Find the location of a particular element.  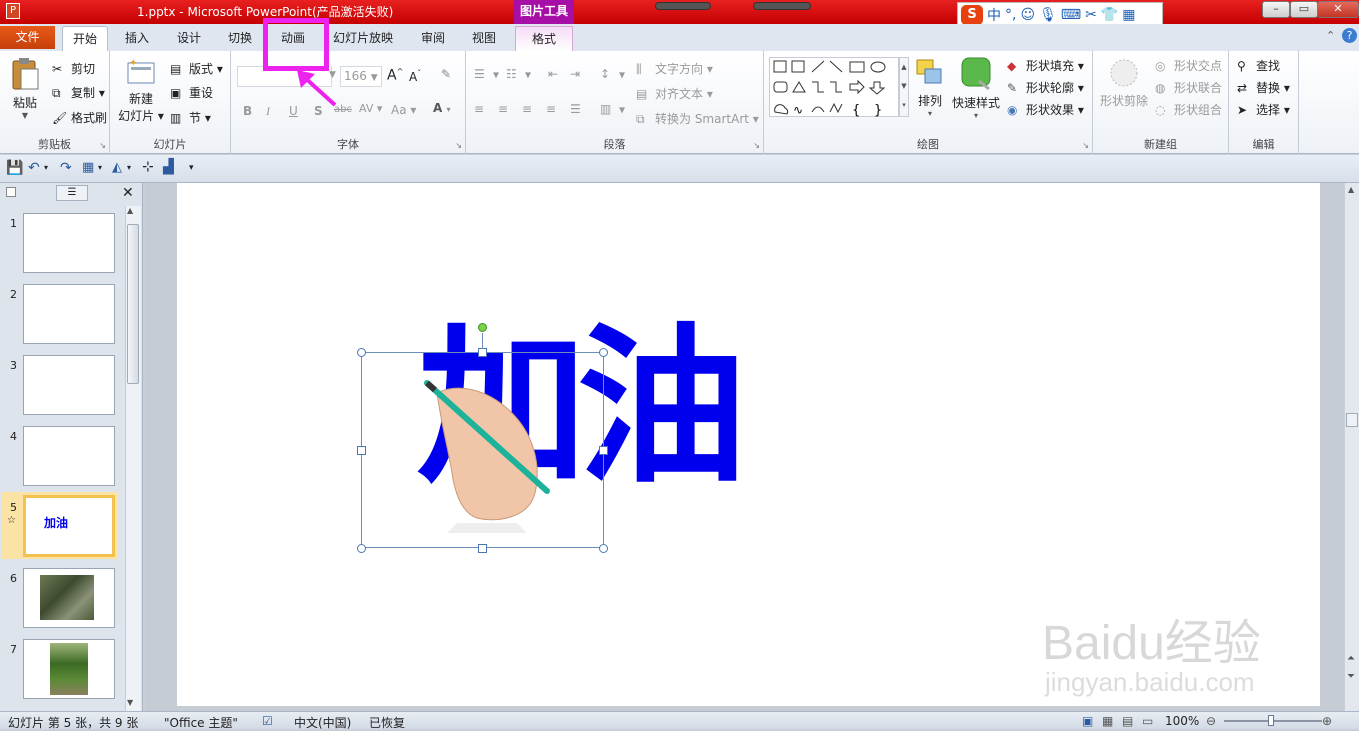

reading-view-icon: ▤ is located at coordinates (1127, 721).